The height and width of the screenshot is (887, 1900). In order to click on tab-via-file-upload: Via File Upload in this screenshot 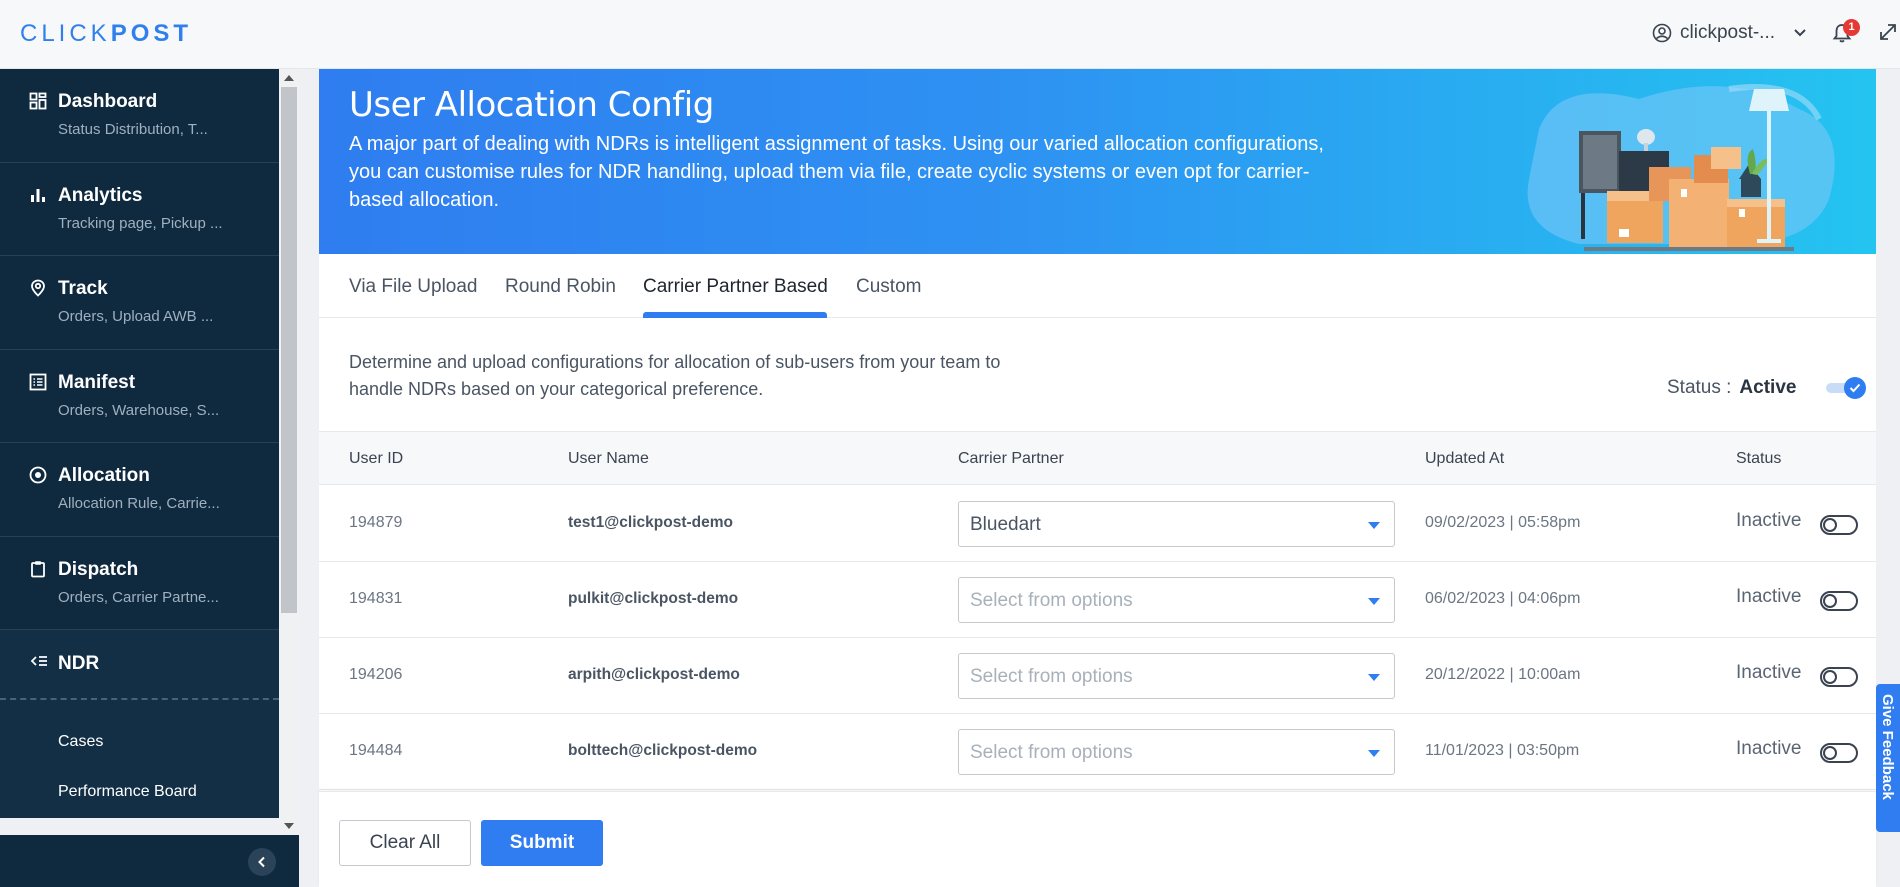, I will do `click(413, 287)`.